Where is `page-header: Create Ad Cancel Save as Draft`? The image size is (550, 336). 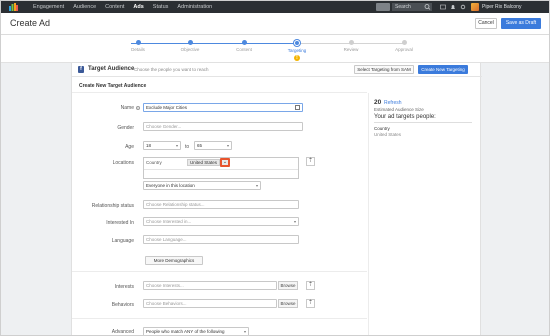
page-header: Create Ad Cancel Save as Draft is located at coordinates (275, 24).